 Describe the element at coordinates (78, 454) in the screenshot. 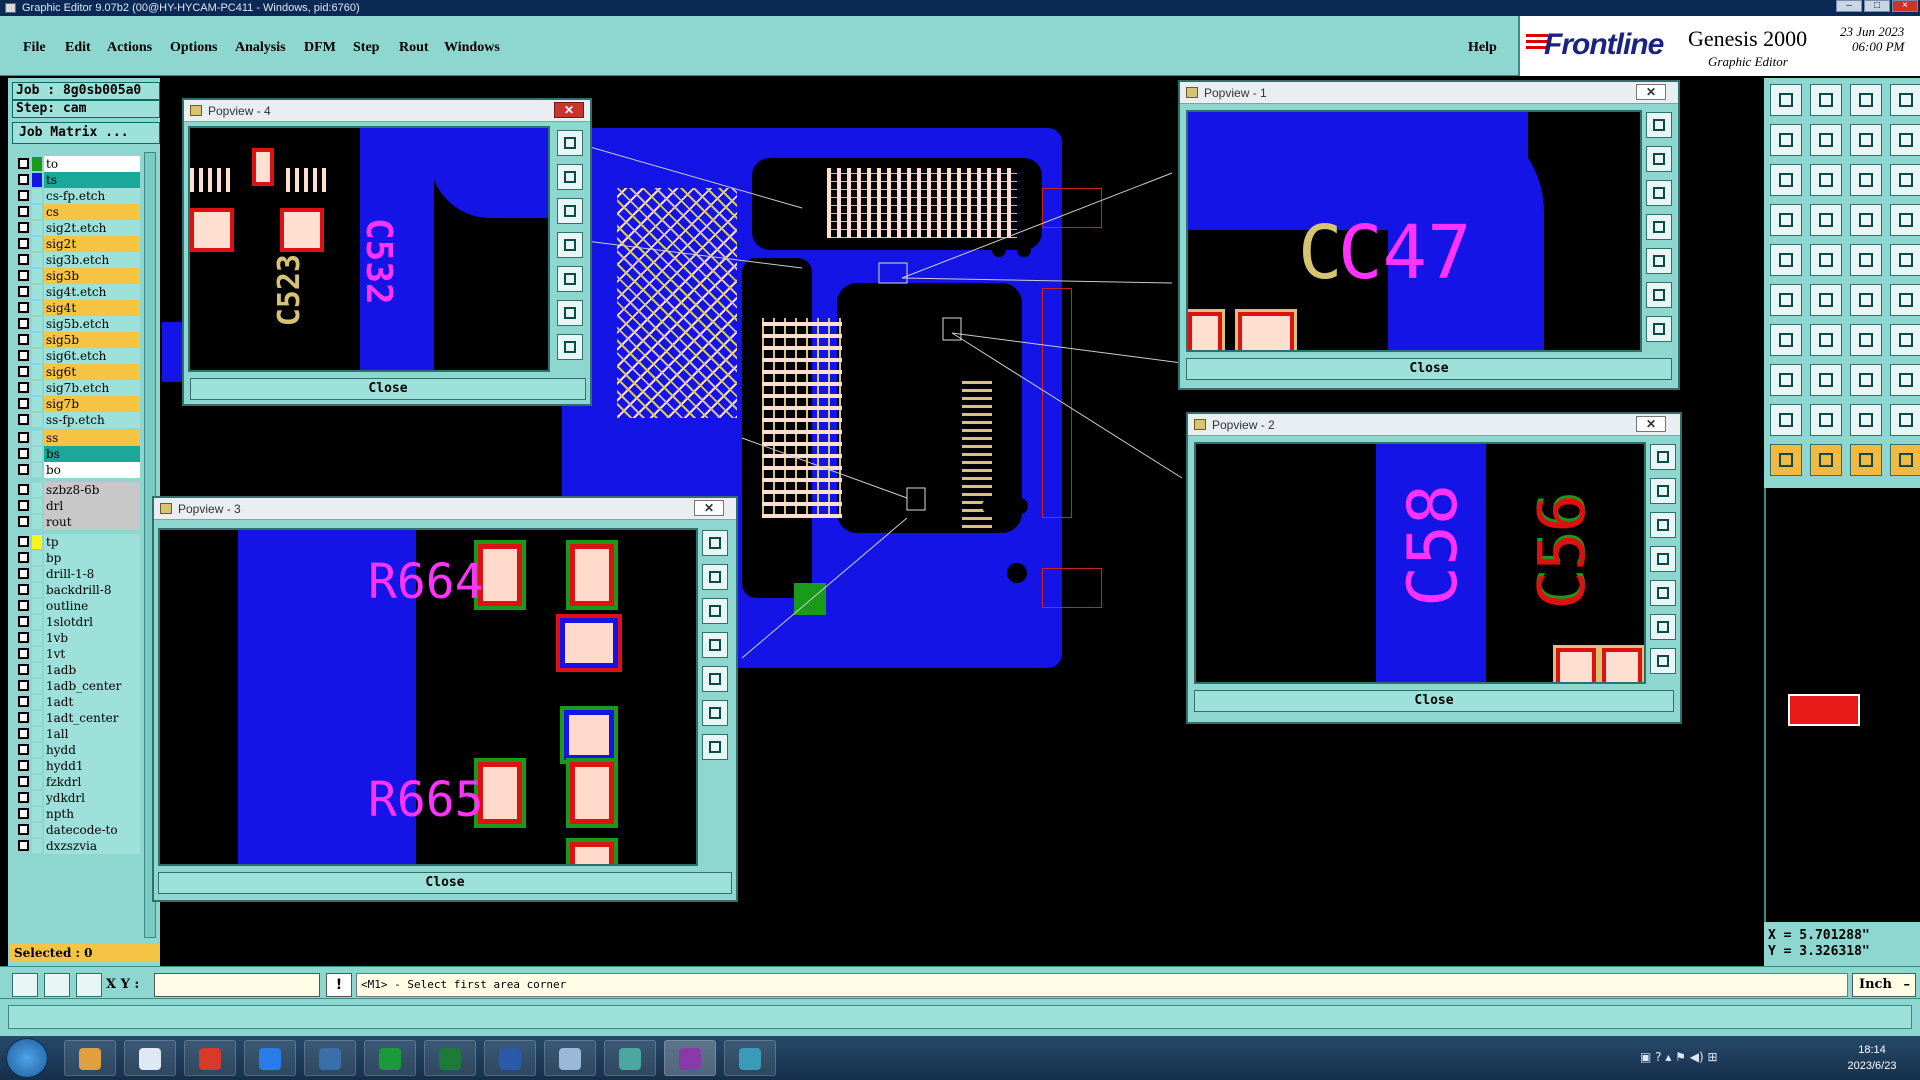

I see `layer-row: bs` at that location.